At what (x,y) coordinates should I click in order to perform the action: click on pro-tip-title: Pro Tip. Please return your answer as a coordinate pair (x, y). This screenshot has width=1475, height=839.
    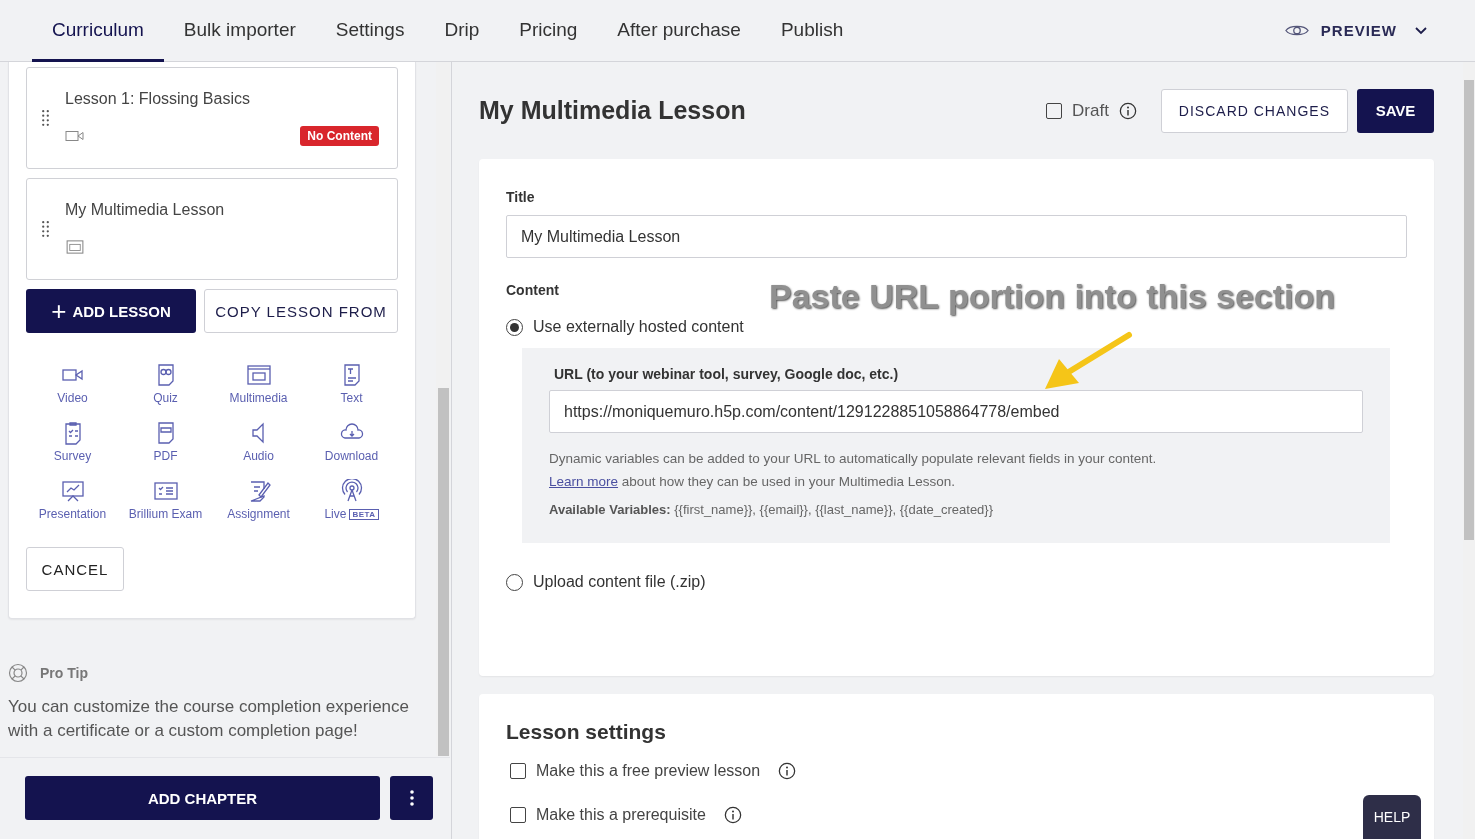
    Looking at the image, I should click on (64, 673).